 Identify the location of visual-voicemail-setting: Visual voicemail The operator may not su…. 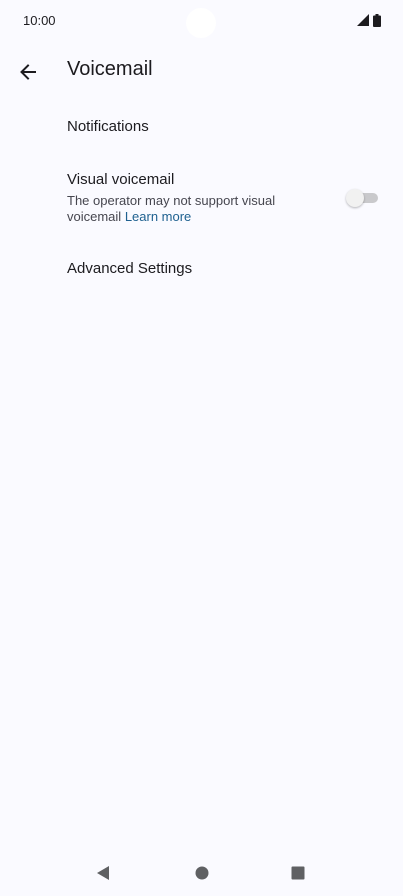
(201, 198).